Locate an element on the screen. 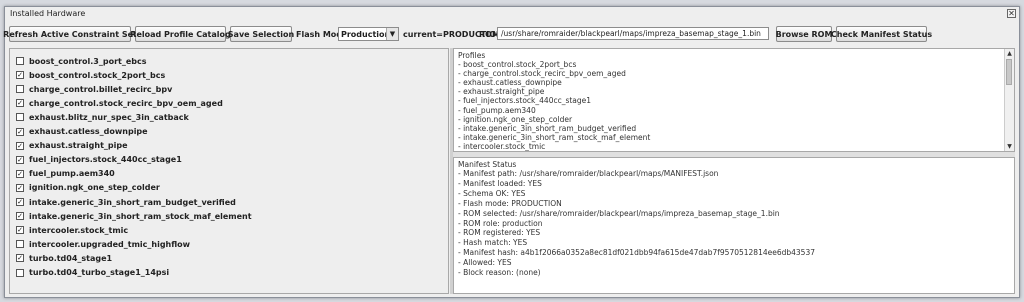 The image size is (1024, 302). refresh-constraint-set-button: Refresh Active Constraint Set is located at coordinates (70, 34).